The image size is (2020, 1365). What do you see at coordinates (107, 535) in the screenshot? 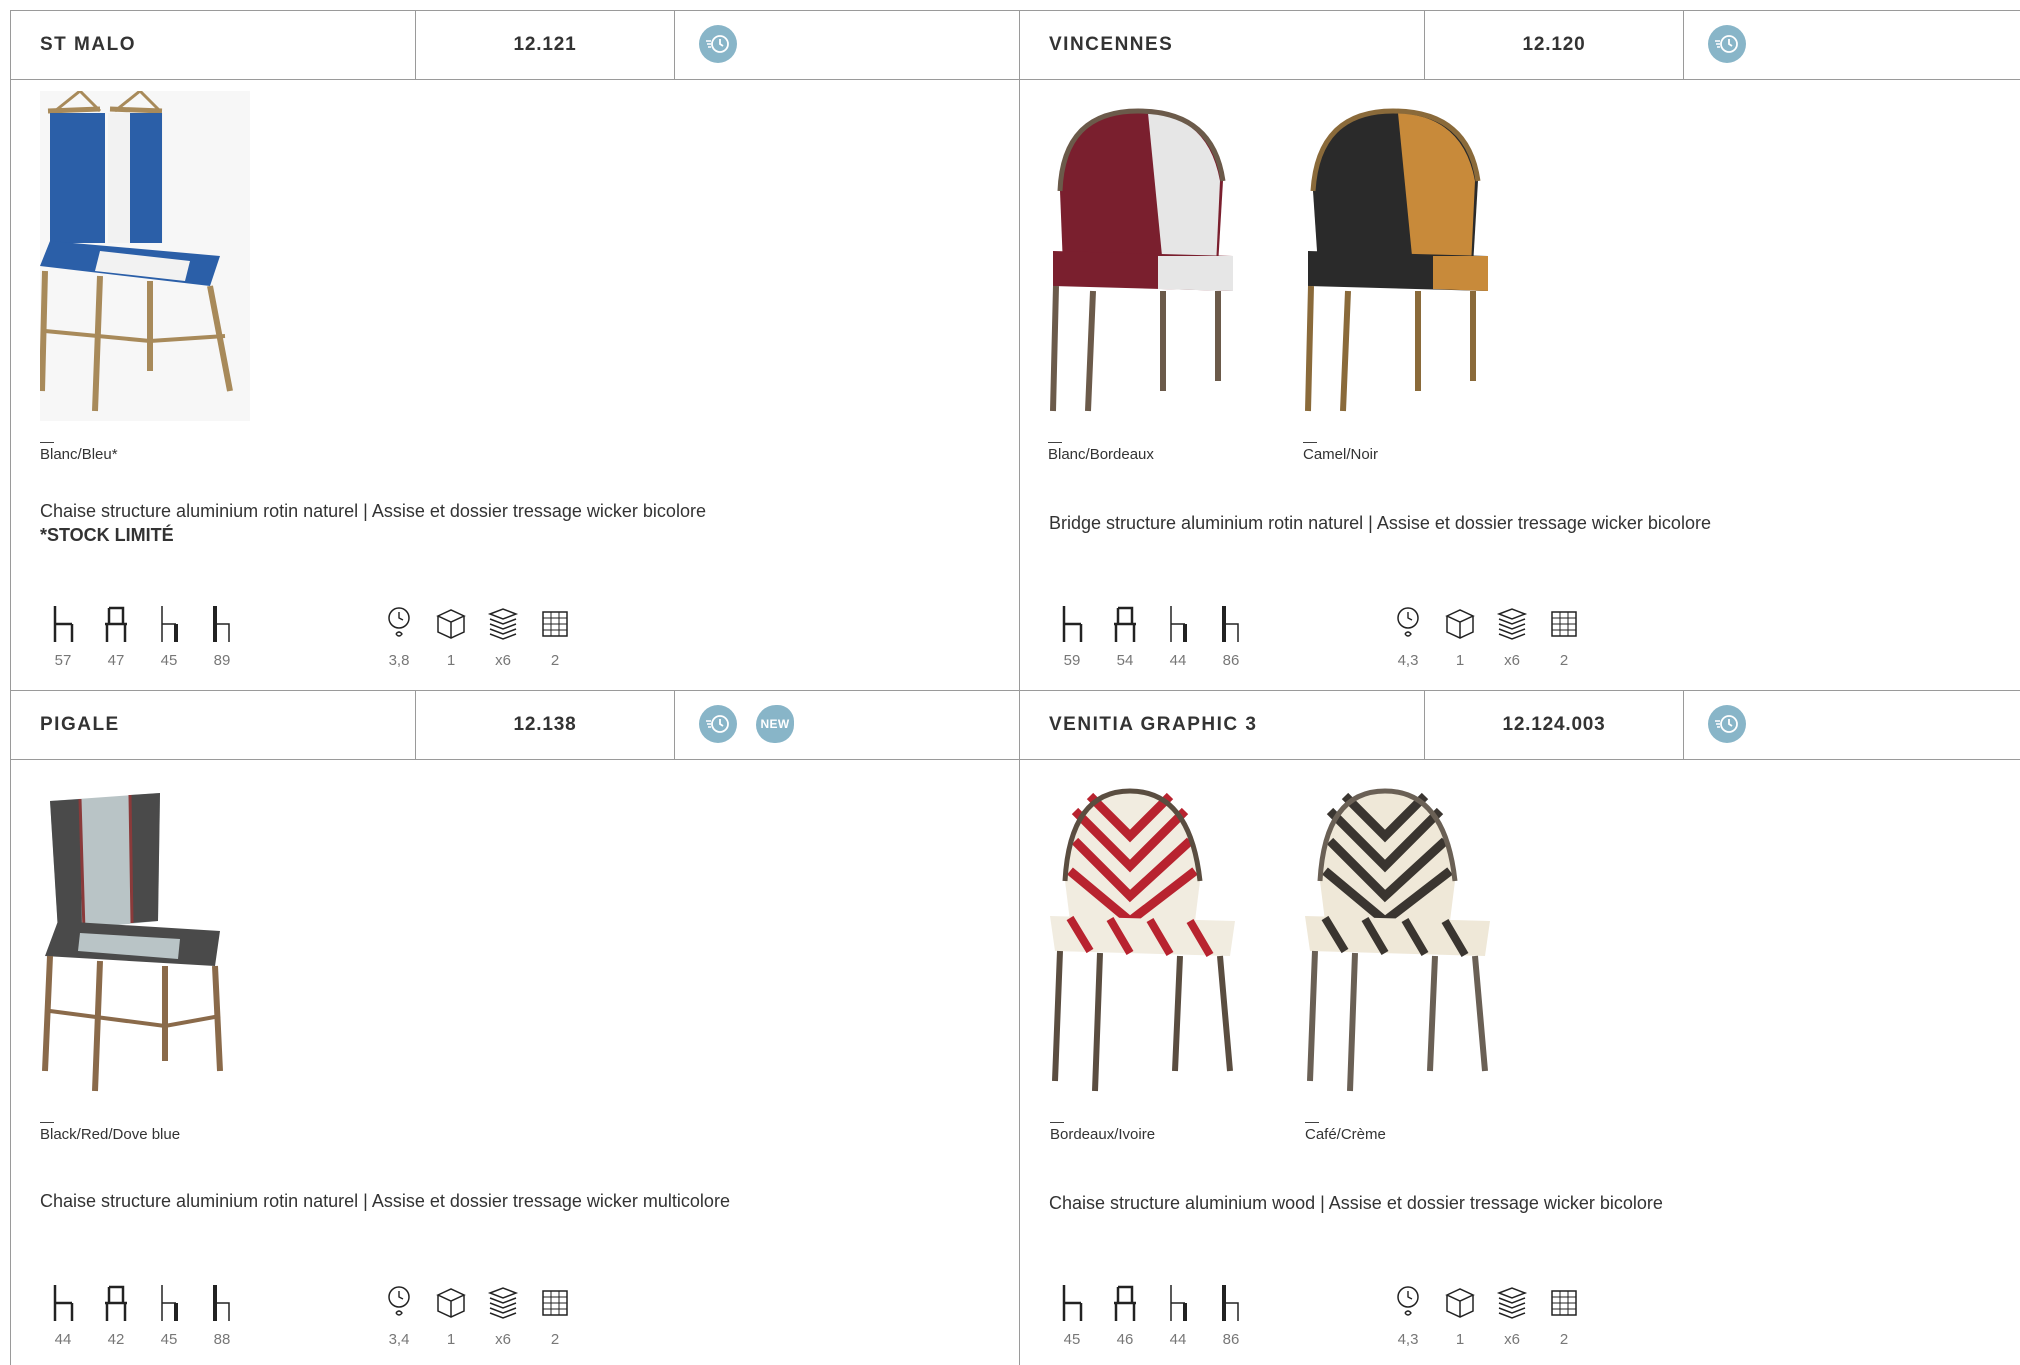
I see `stock-note: *STOCK LIMITÉ` at bounding box center [107, 535].